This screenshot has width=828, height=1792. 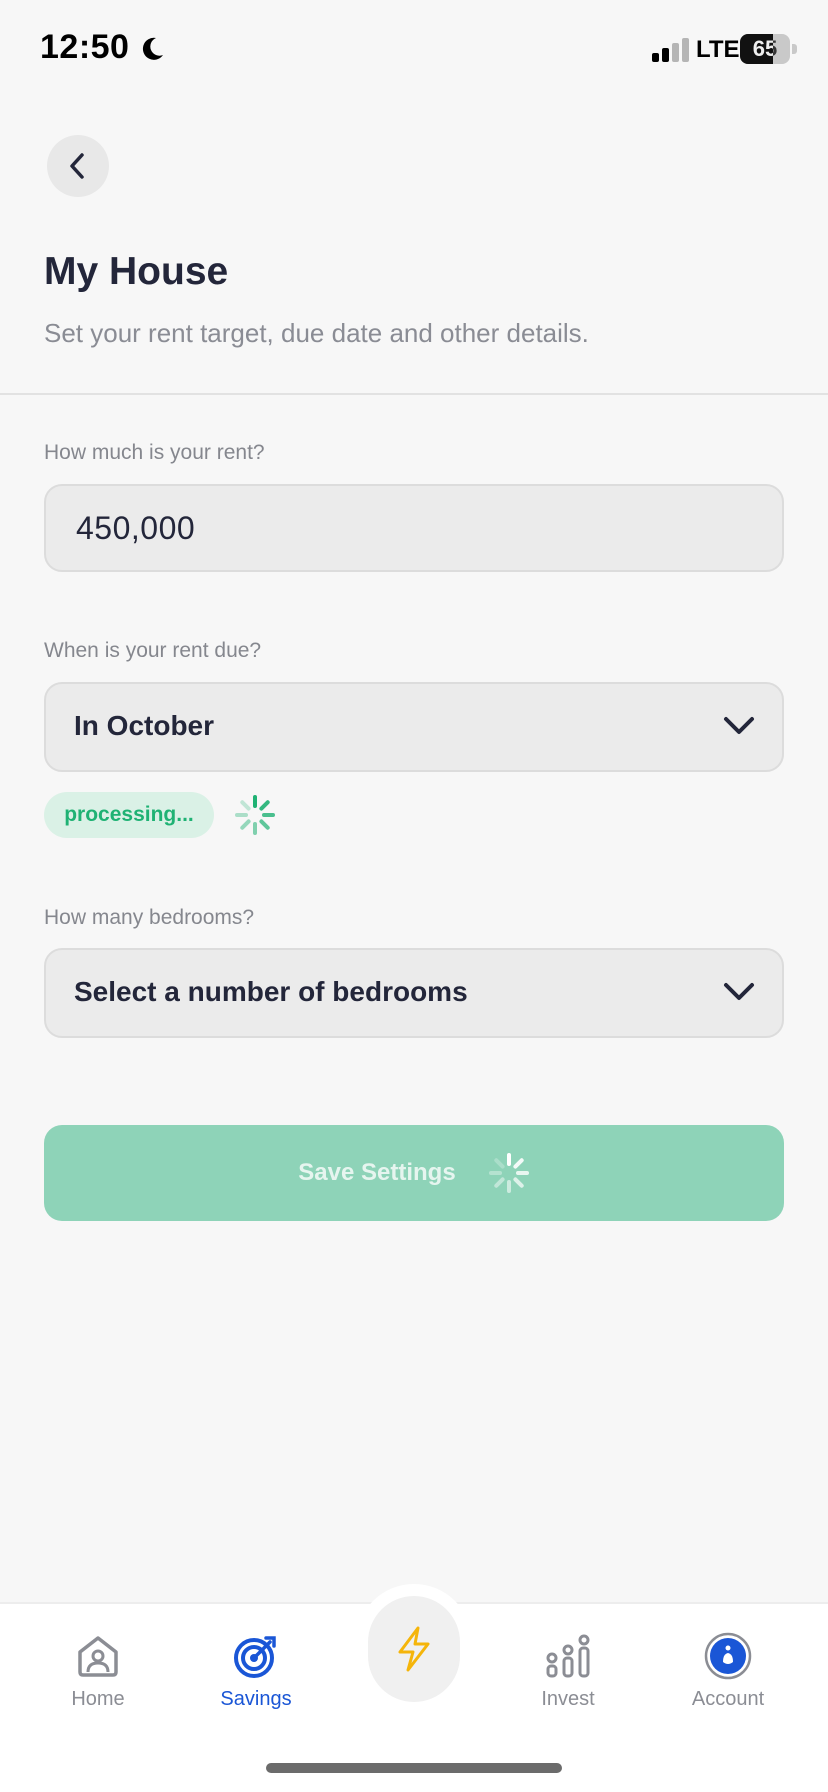 What do you see at coordinates (765, 48) in the screenshot?
I see `battery-percent: 65` at bounding box center [765, 48].